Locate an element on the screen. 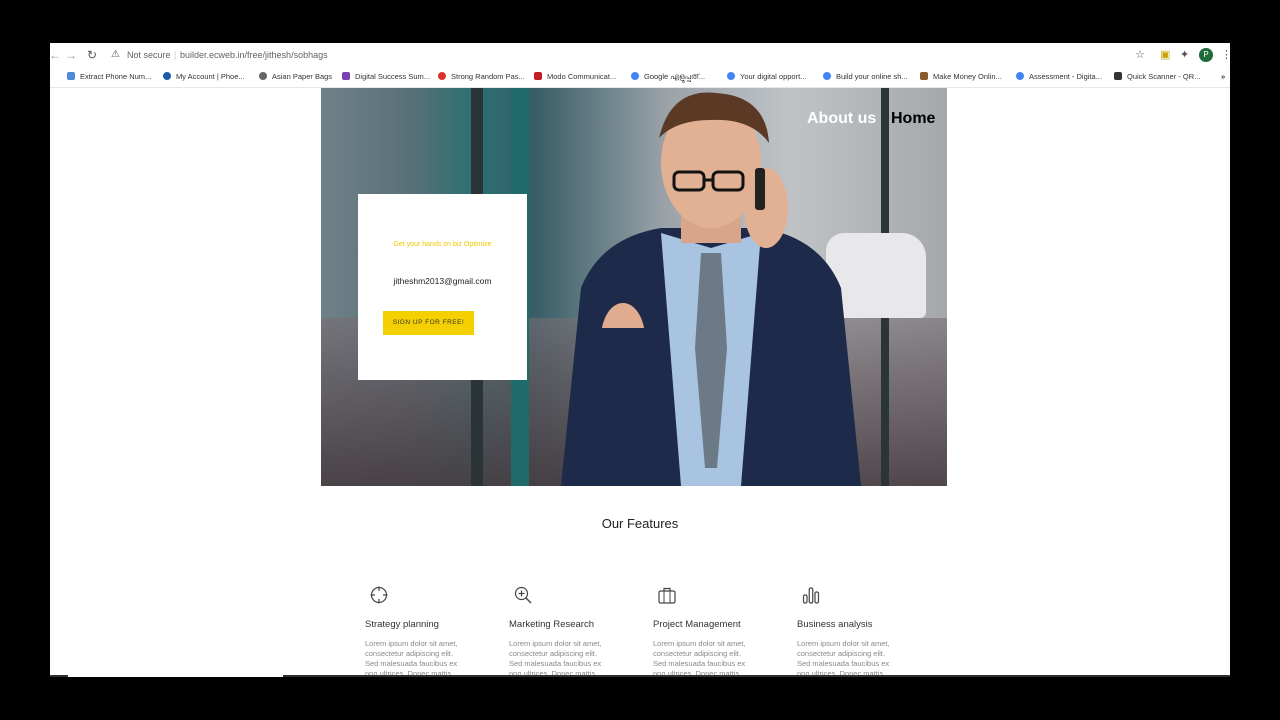 This screenshot has height=720, width=1280. reload-icon: ↻ is located at coordinates (92, 55).